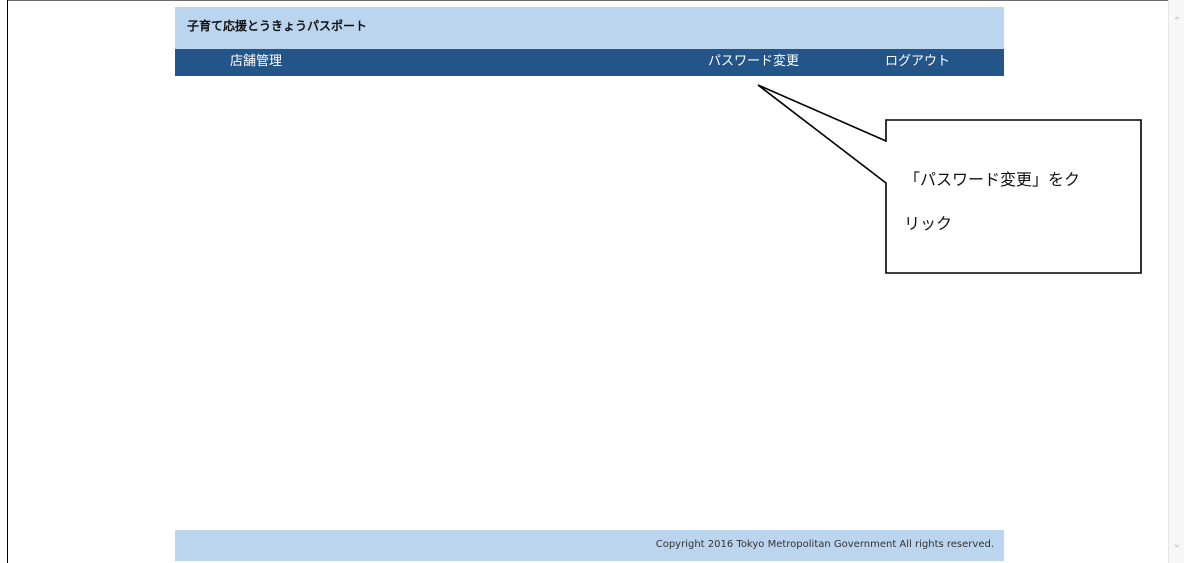 The height and width of the screenshot is (563, 1184). I want to click on frame-left-border, so click(7, 281).